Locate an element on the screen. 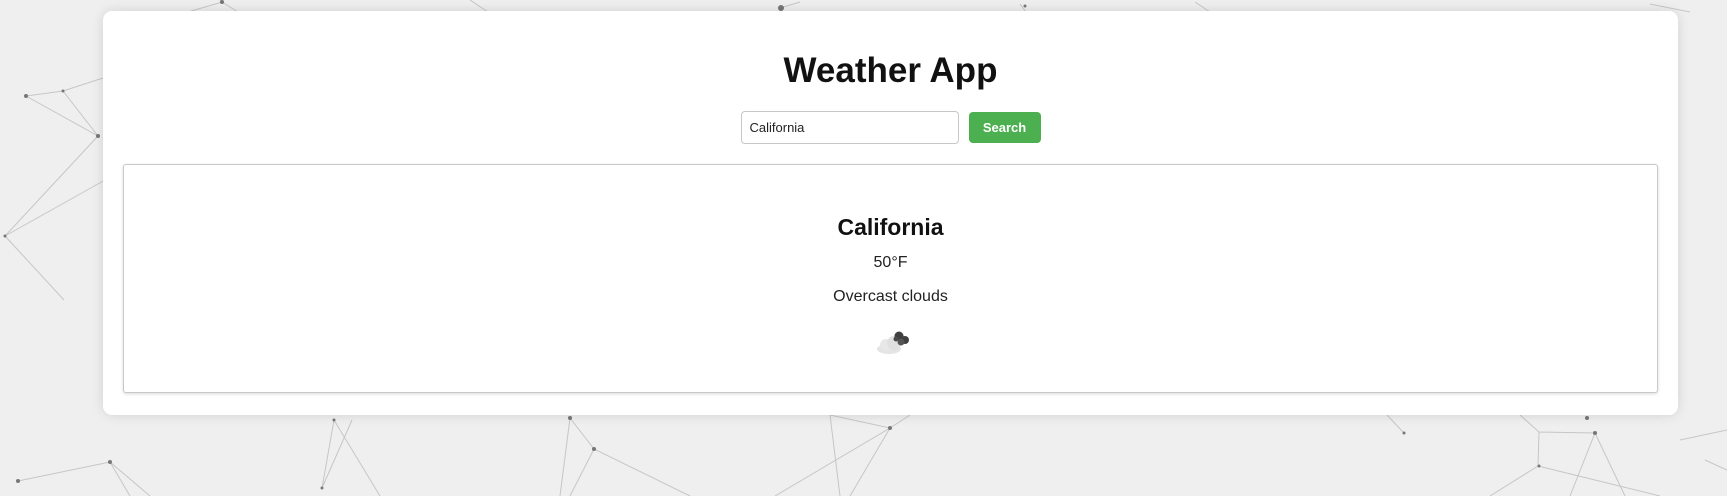 This screenshot has height=496, width=1727. temperature-value: 50°F is located at coordinates (890, 262).